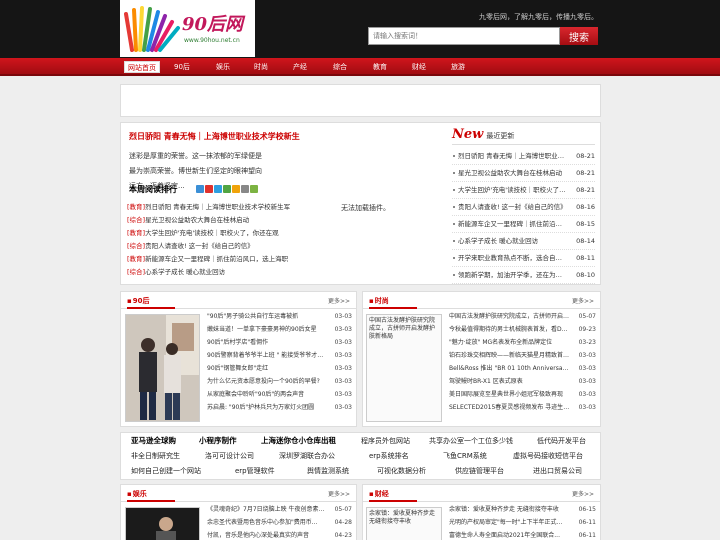 The height and width of the screenshot is (540, 720). What do you see at coordinates (279, 534) in the screenshot?
I see `list-item: 付凯，音乐是他内心深处最真实的声音 04-23` at bounding box center [279, 534].